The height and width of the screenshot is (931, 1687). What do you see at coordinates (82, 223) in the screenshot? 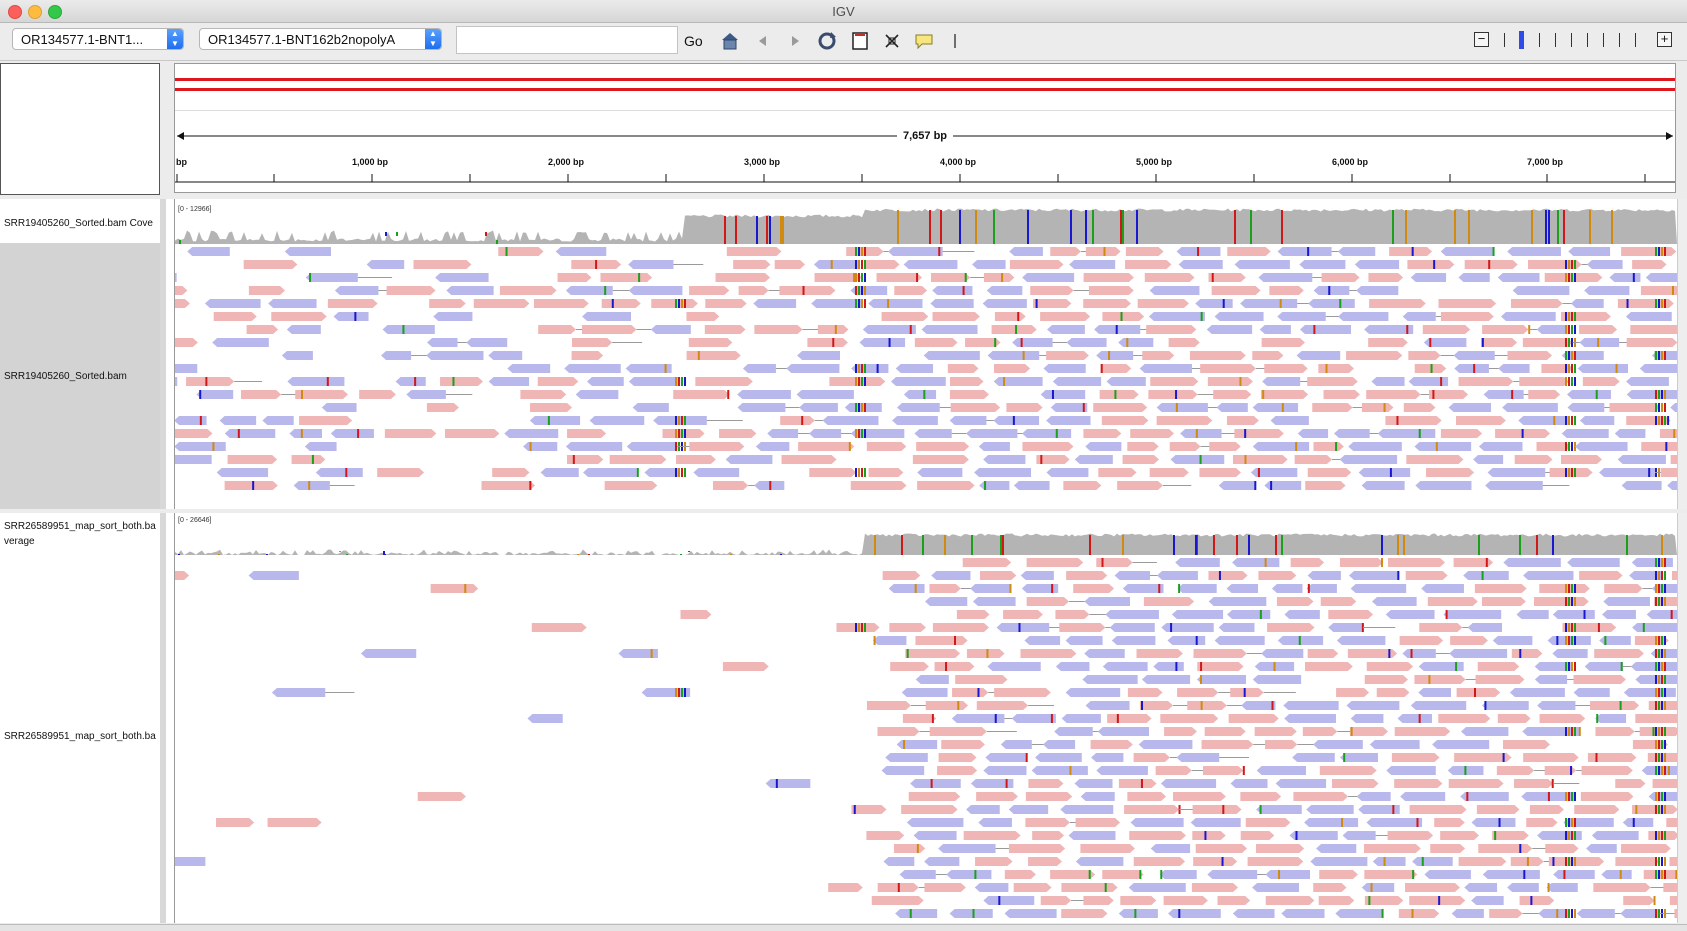
I see `coverage-track-name: SRR19405260_Sorted.bam Cove` at bounding box center [82, 223].